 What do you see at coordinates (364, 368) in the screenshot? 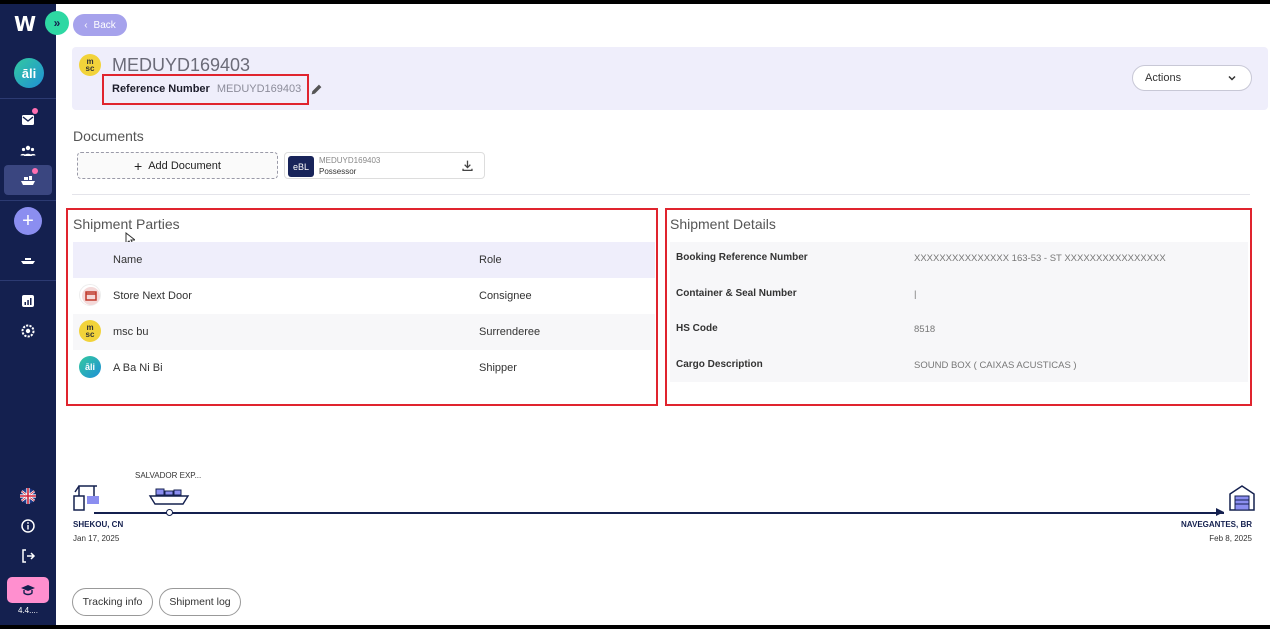
I see `table-row: āli A Ba Ni Bi Shipper` at bounding box center [364, 368].